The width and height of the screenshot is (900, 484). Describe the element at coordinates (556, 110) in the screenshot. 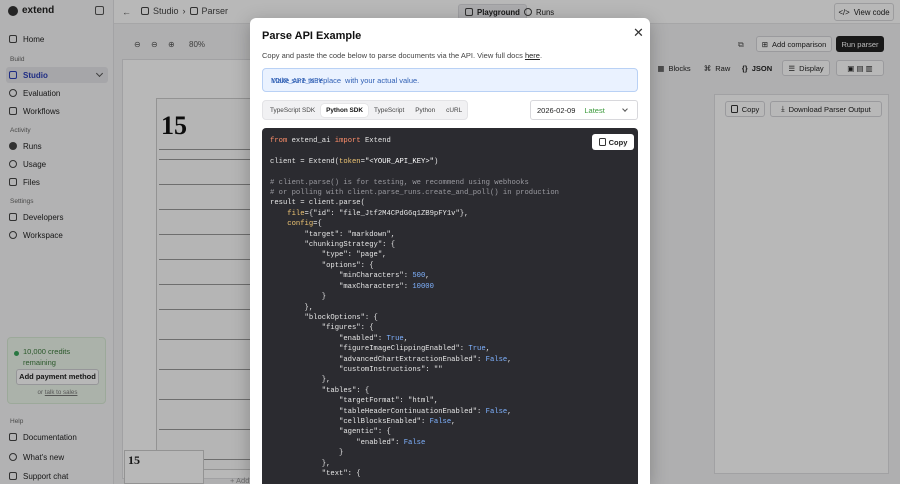

I see `version-value: 2026-02-09` at that location.